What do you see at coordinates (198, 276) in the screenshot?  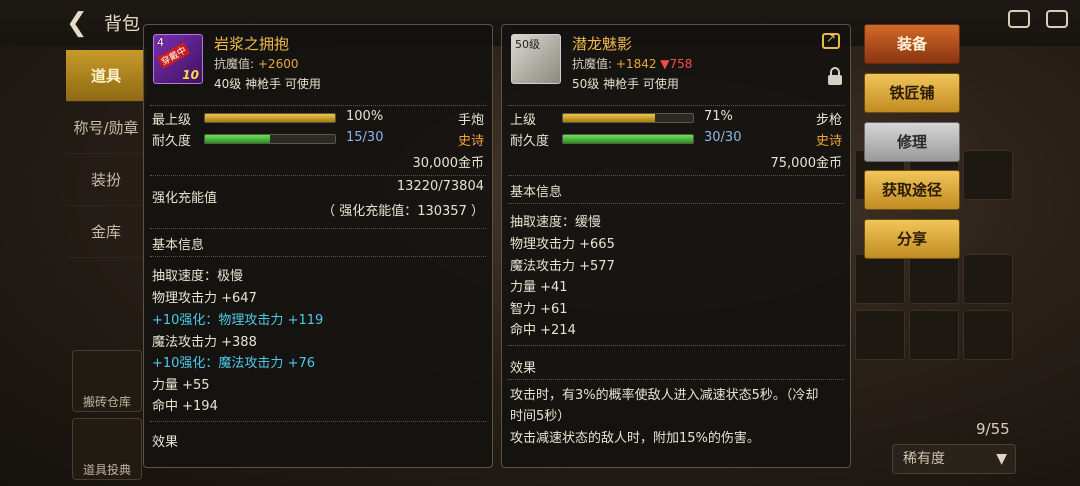 I see `stat-line: 抽取速度：极慢` at bounding box center [198, 276].